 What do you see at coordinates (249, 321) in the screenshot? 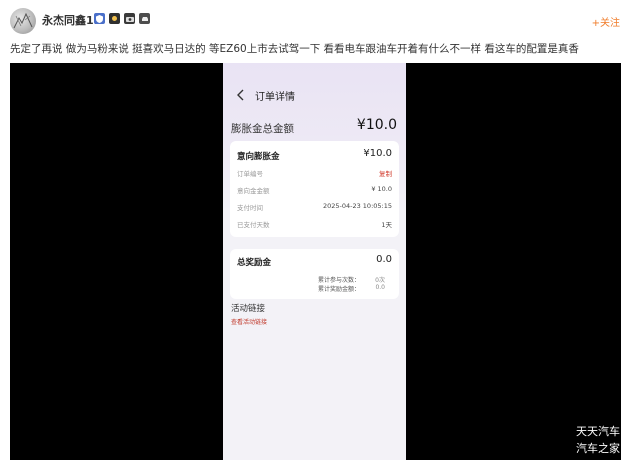
I see `activity-link: 查看活动链接` at bounding box center [249, 321].